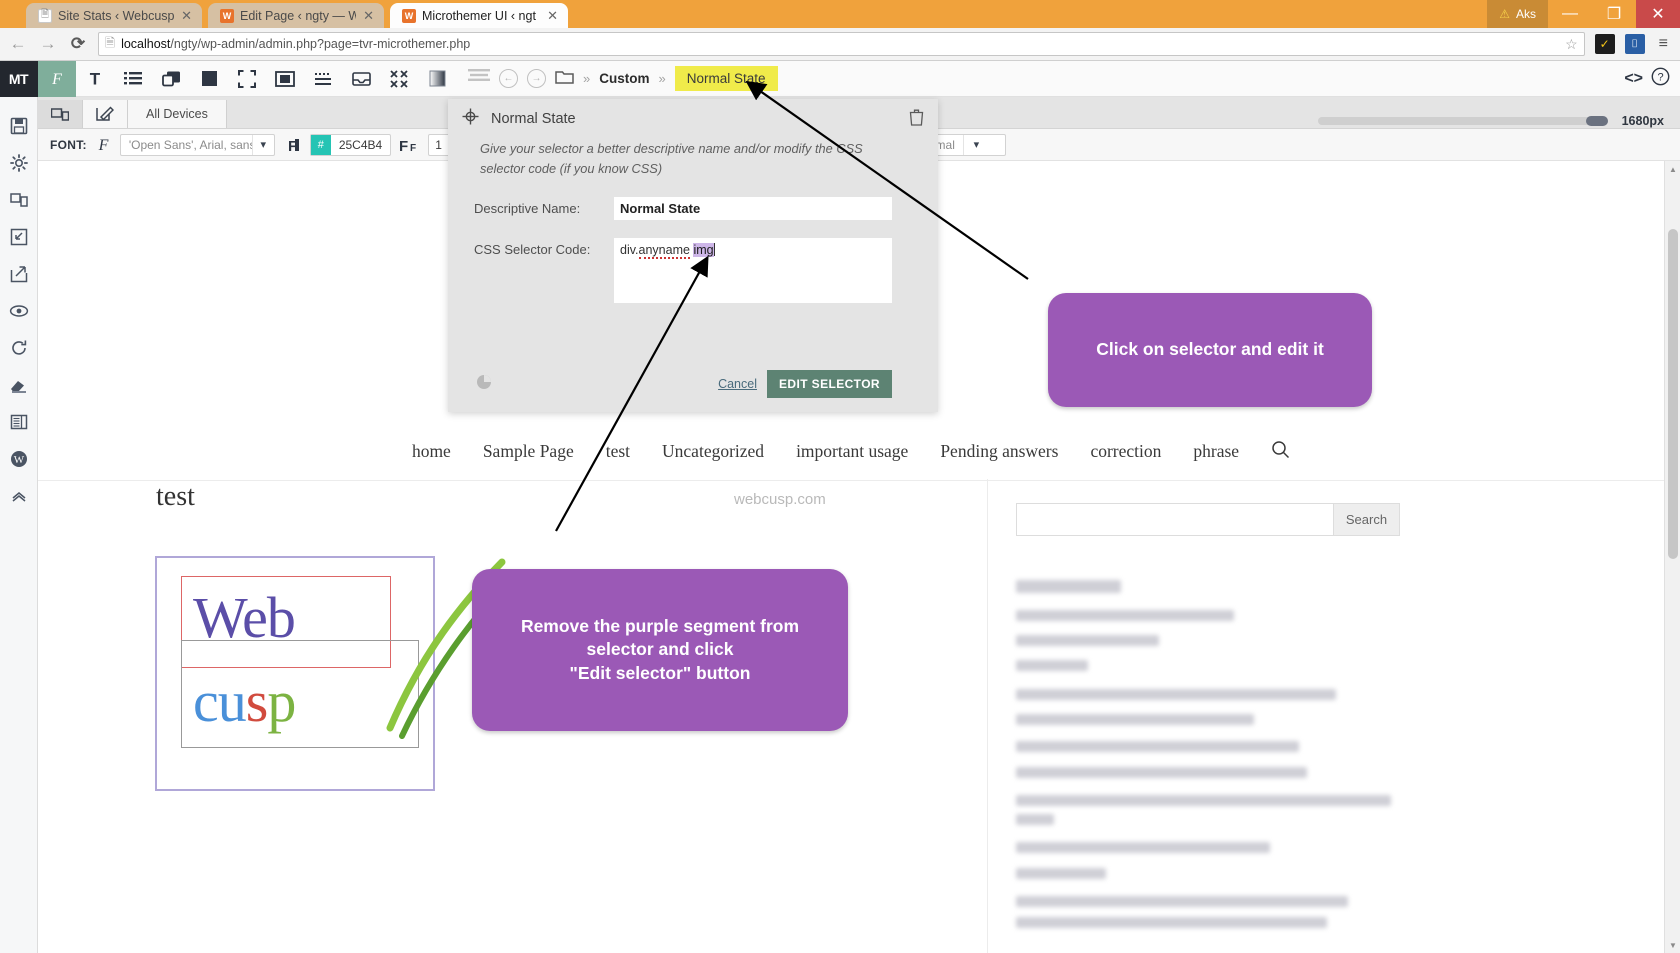 Image resolution: width=1680 pixels, height=953 pixels. Describe the element at coordinates (564, 79) in the screenshot. I see `folder-icon` at that location.